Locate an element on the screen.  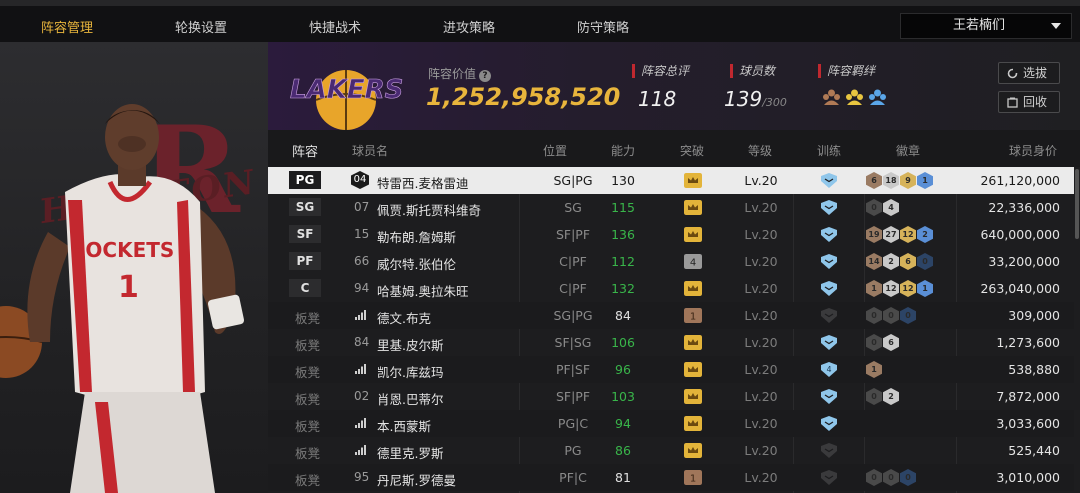
tab-lineup: 阵容管理 is located at coordinates (67, 29).